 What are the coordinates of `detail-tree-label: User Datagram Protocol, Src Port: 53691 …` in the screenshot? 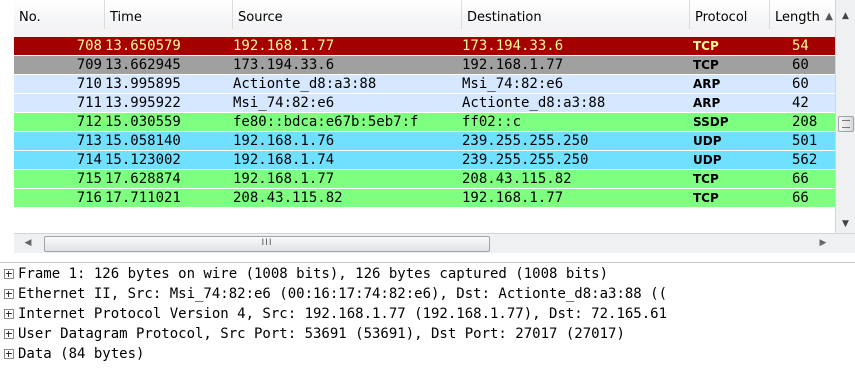 It's located at (321, 334).